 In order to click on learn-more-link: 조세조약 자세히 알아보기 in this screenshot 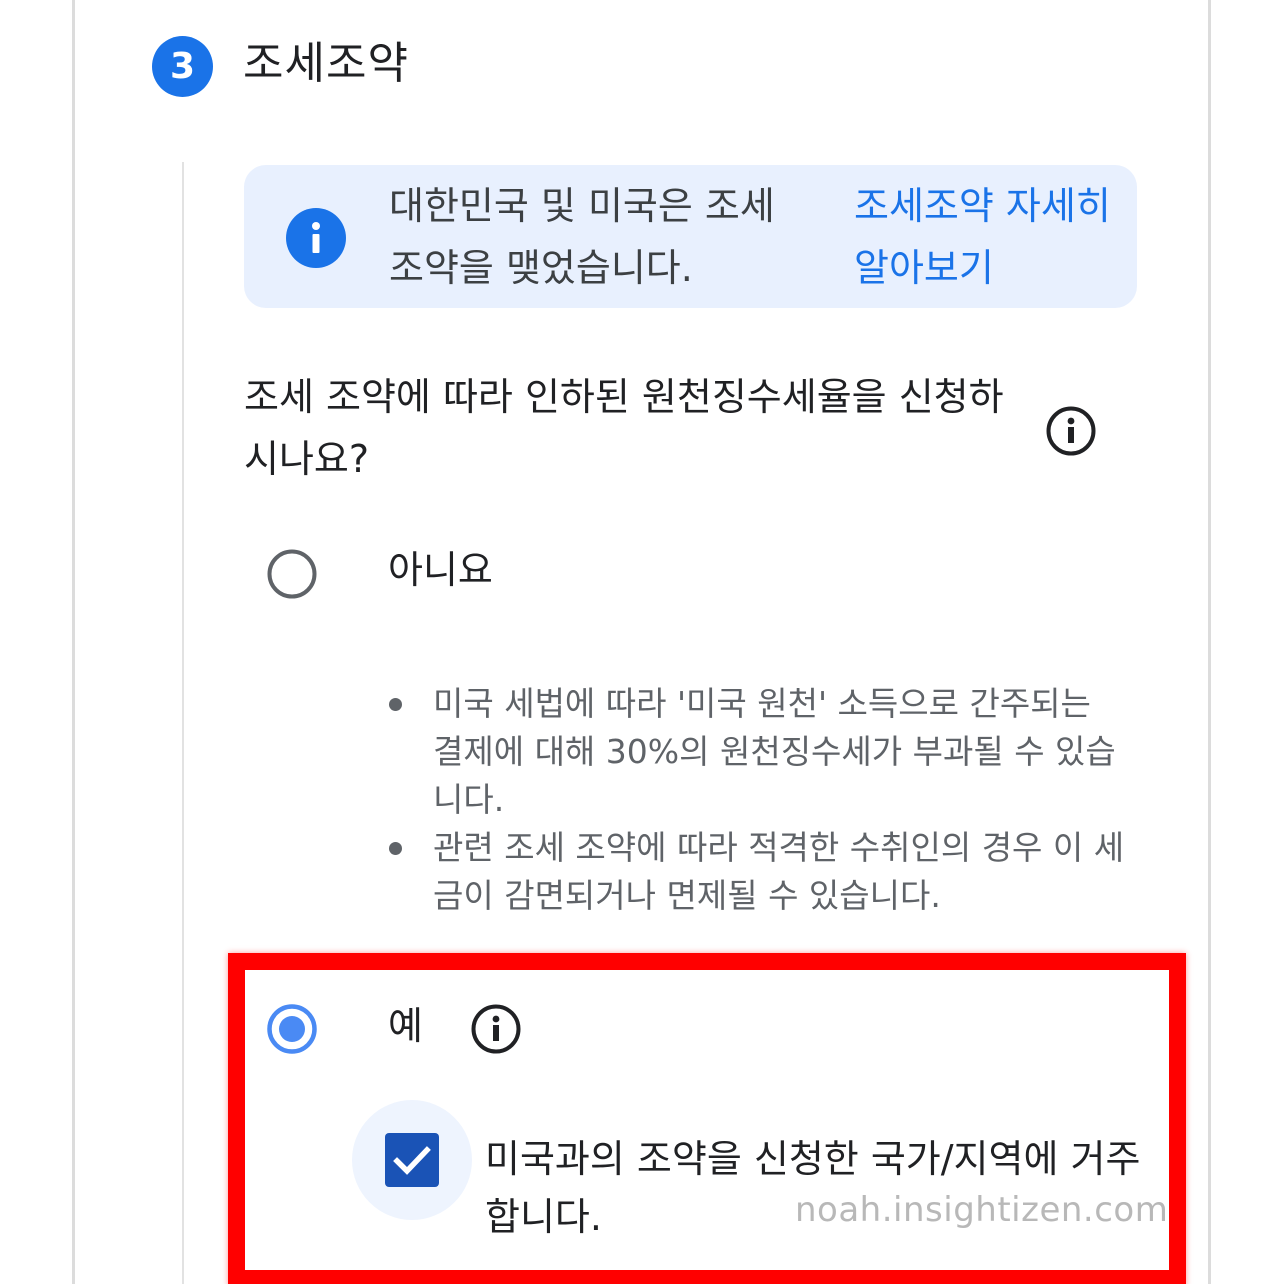, I will do `click(984, 237)`.